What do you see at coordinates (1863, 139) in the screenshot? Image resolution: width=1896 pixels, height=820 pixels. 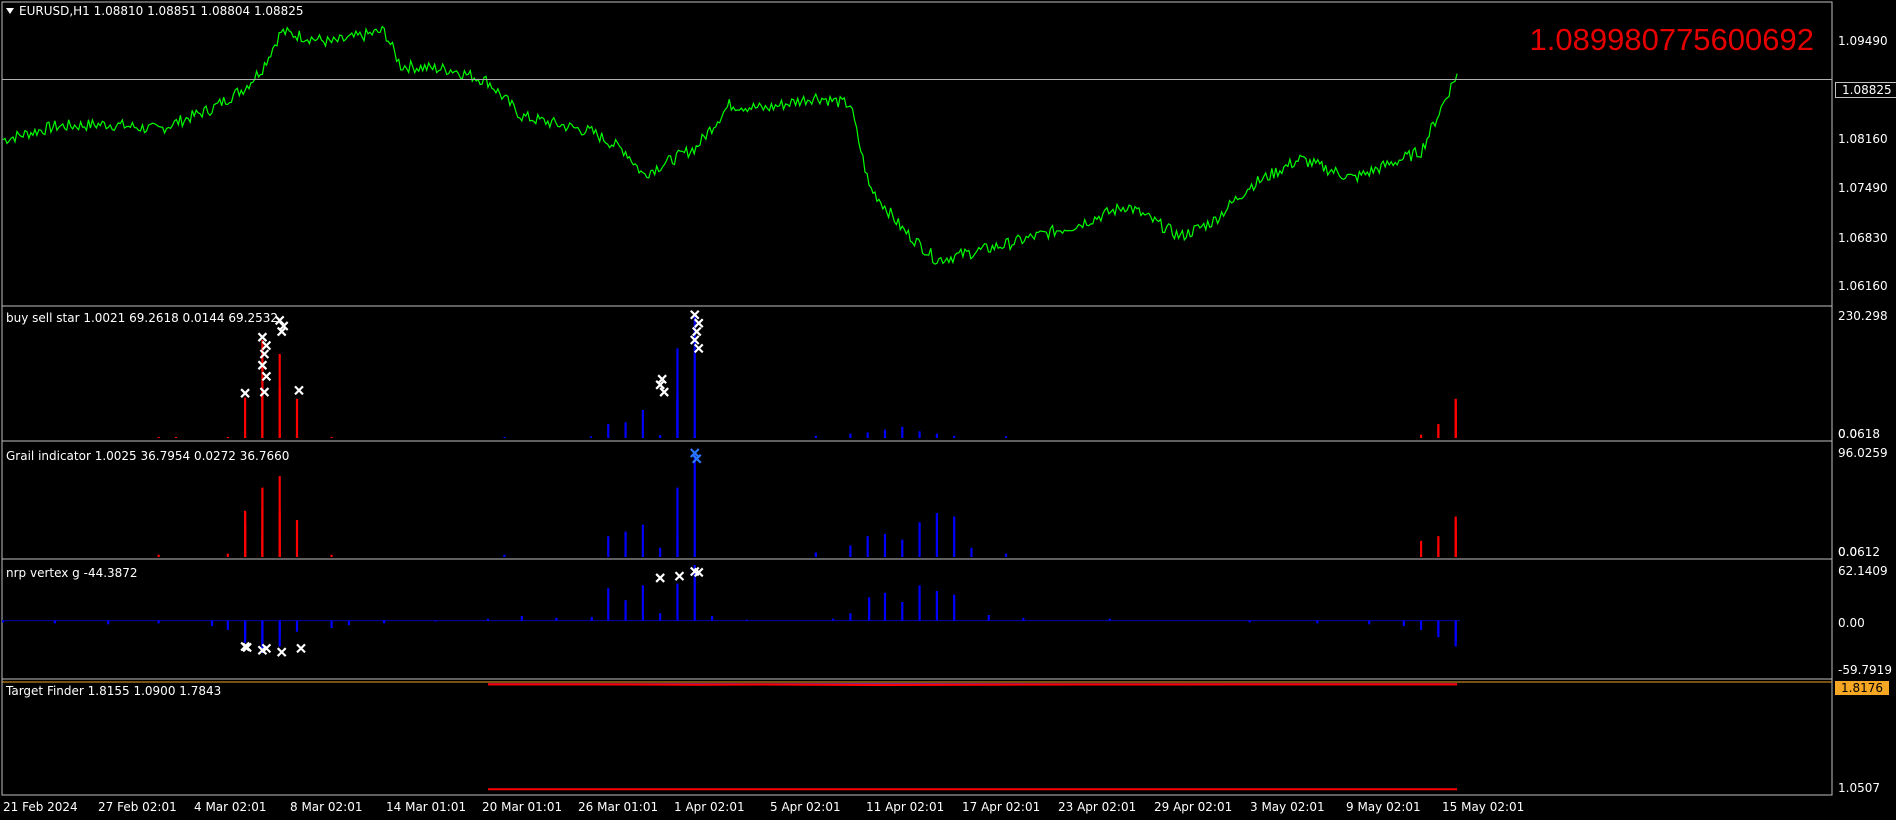 I see `price-tick: 1.08160` at bounding box center [1863, 139].